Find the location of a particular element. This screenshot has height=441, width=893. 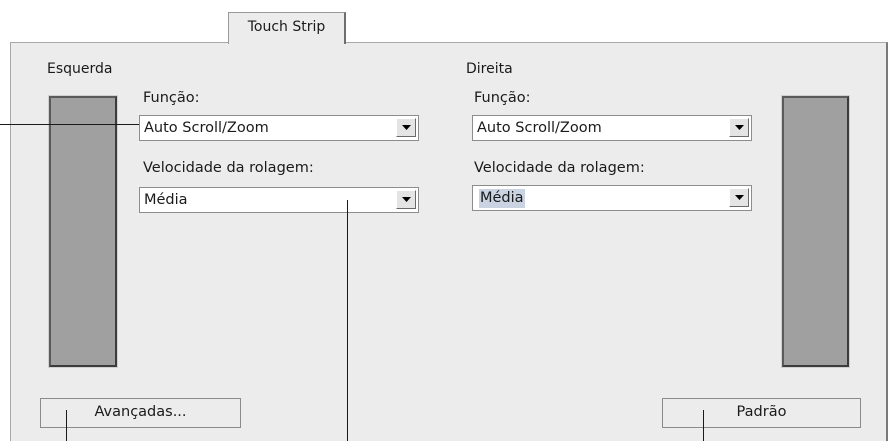

right-function-value: Auto Scroll/Zoom is located at coordinates (539, 128).